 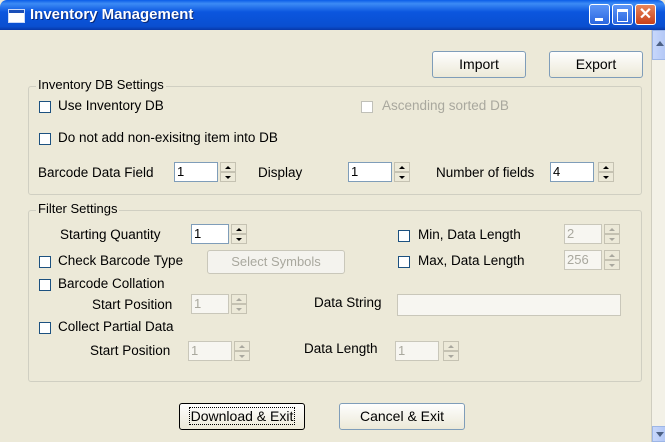 I want to click on window-title: Inventory Management, so click(x=112, y=14).